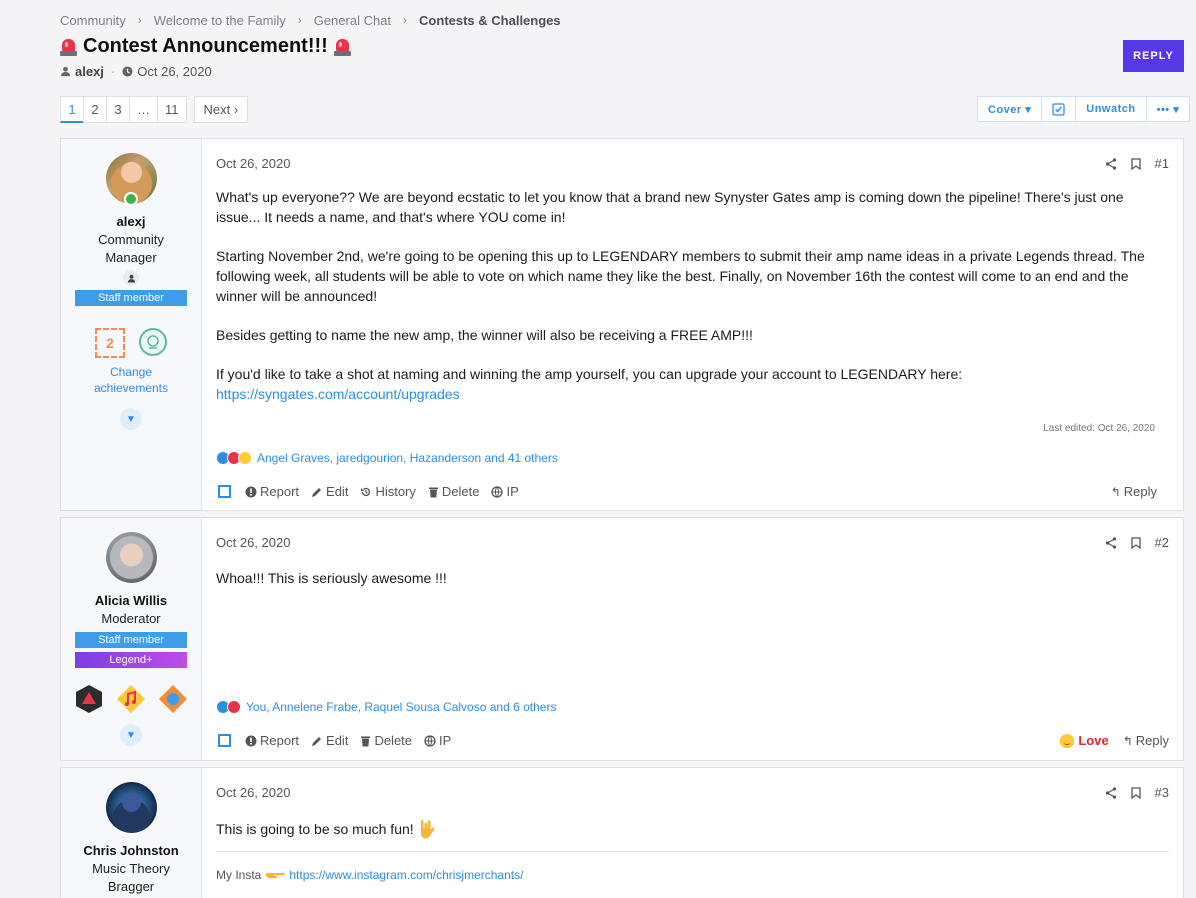 The image size is (1196, 898). Describe the element at coordinates (692, 851) in the screenshot. I see `signature-divider` at that location.